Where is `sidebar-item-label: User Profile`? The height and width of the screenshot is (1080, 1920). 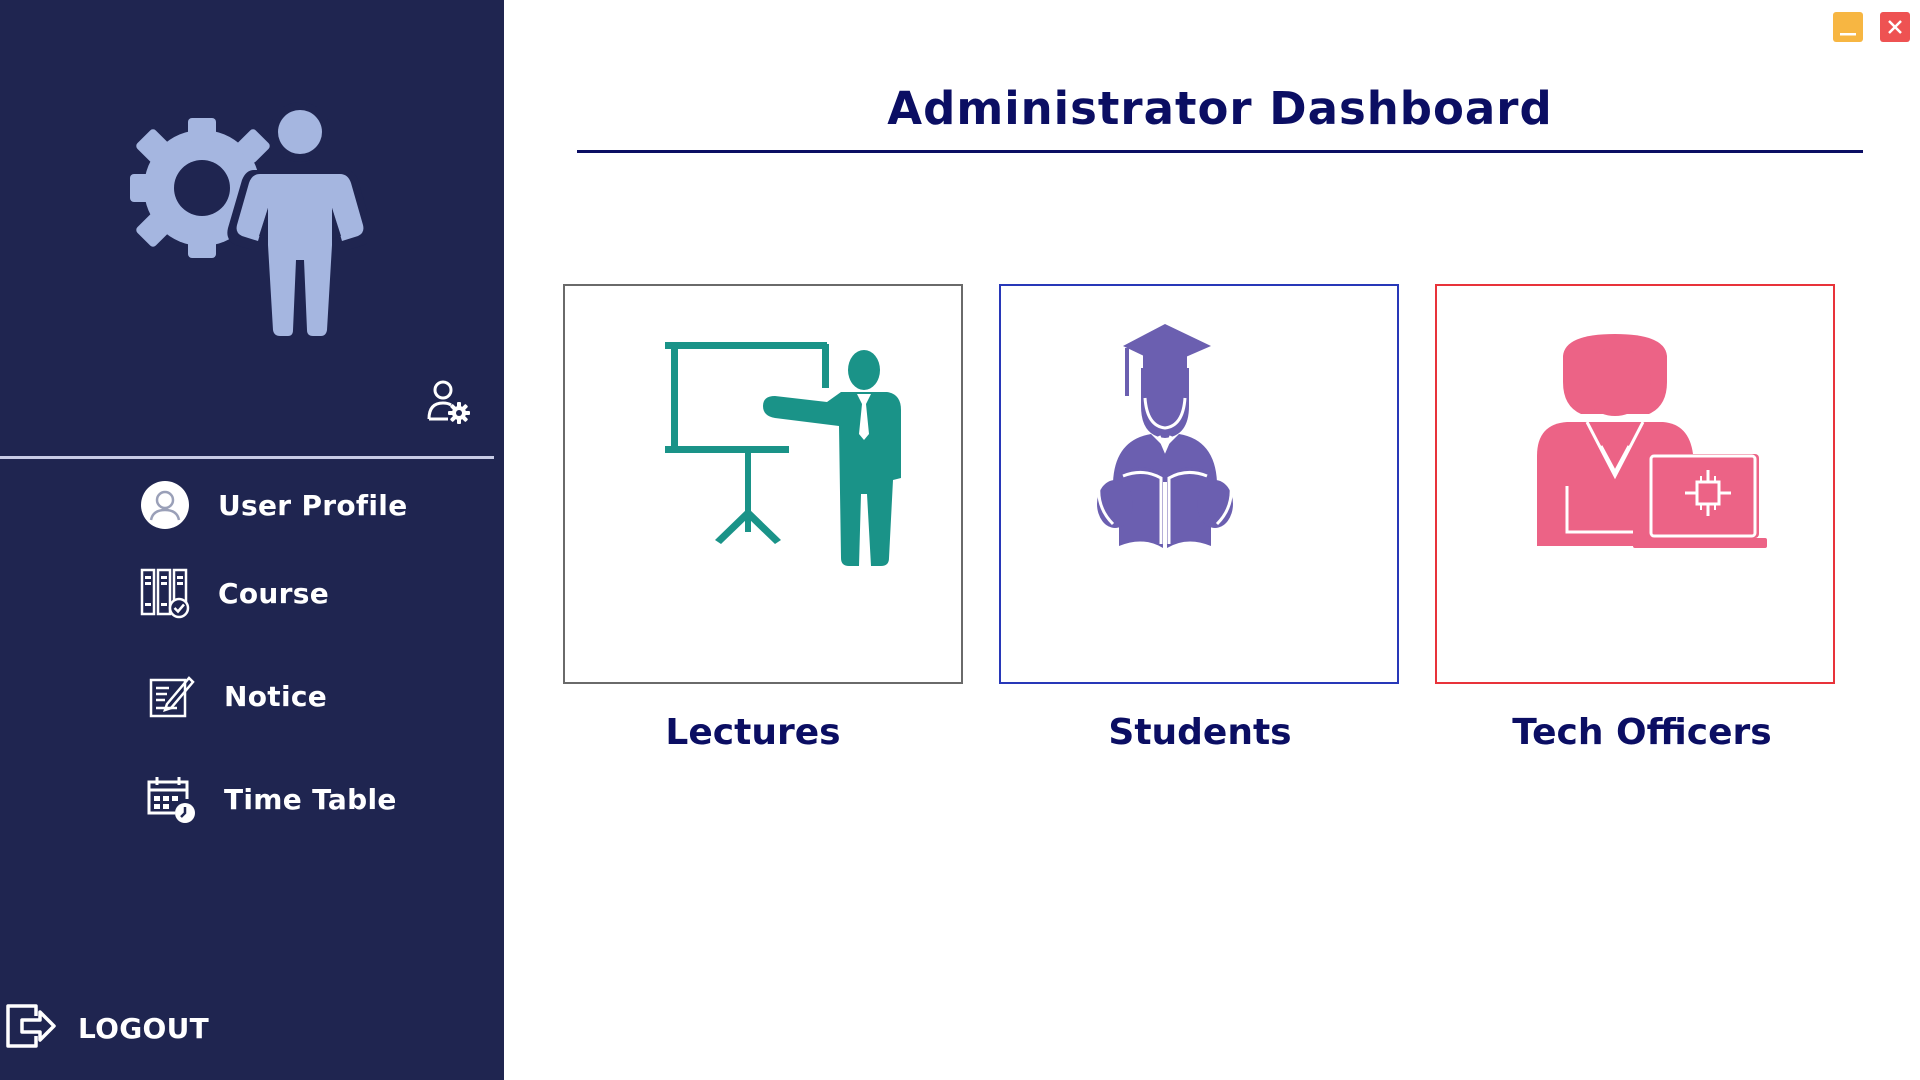 sidebar-item-label: User Profile is located at coordinates (313, 505).